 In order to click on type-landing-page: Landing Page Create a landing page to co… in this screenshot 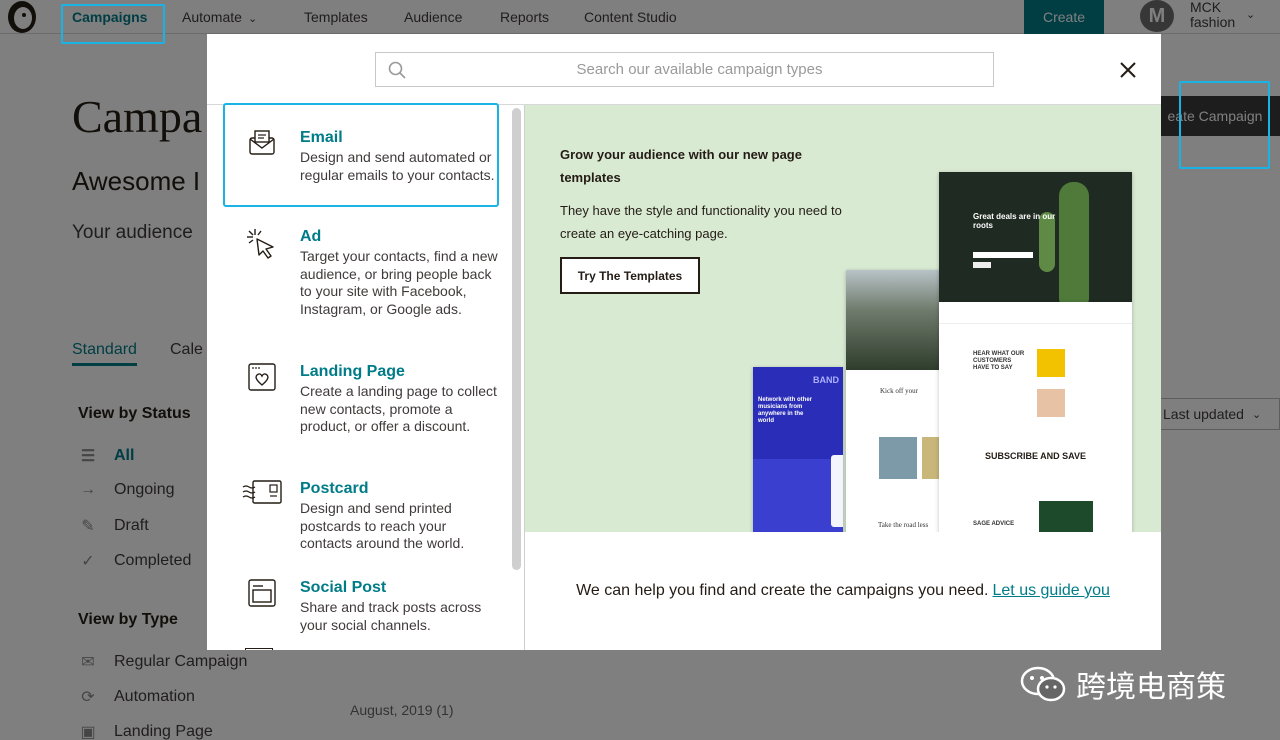, I will do `click(360, 399)`.